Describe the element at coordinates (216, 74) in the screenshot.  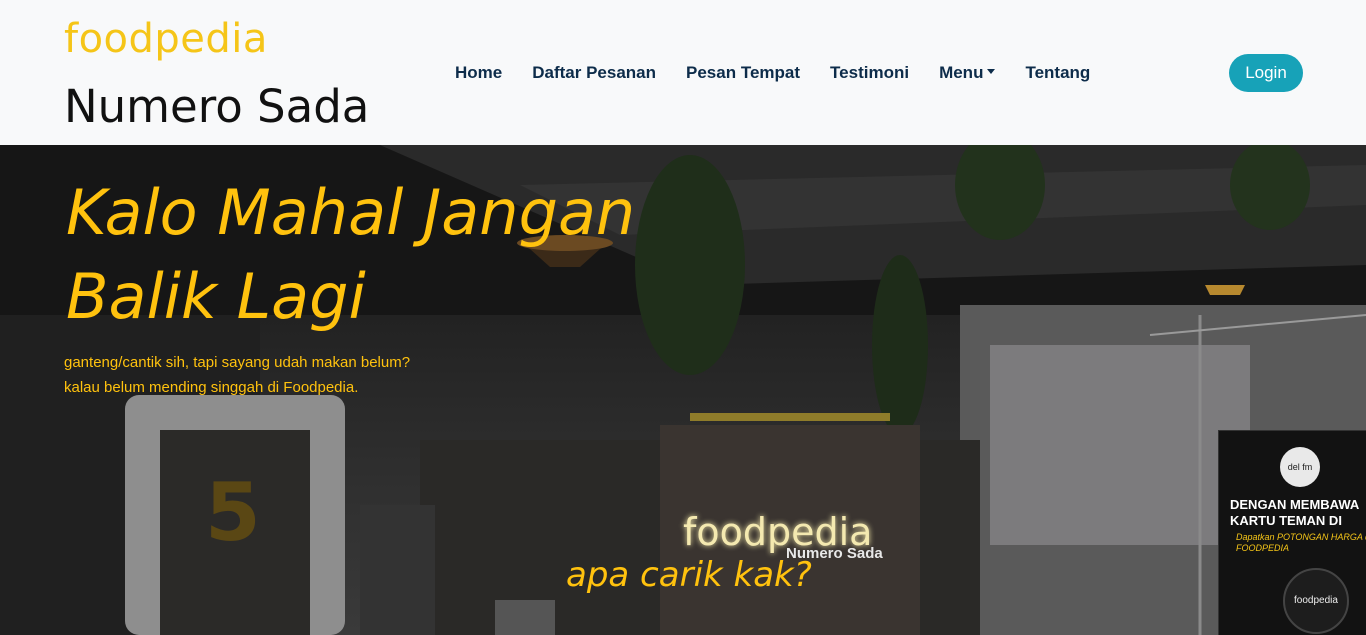
I see `brand: foodpedia Numero Sada` at that location.